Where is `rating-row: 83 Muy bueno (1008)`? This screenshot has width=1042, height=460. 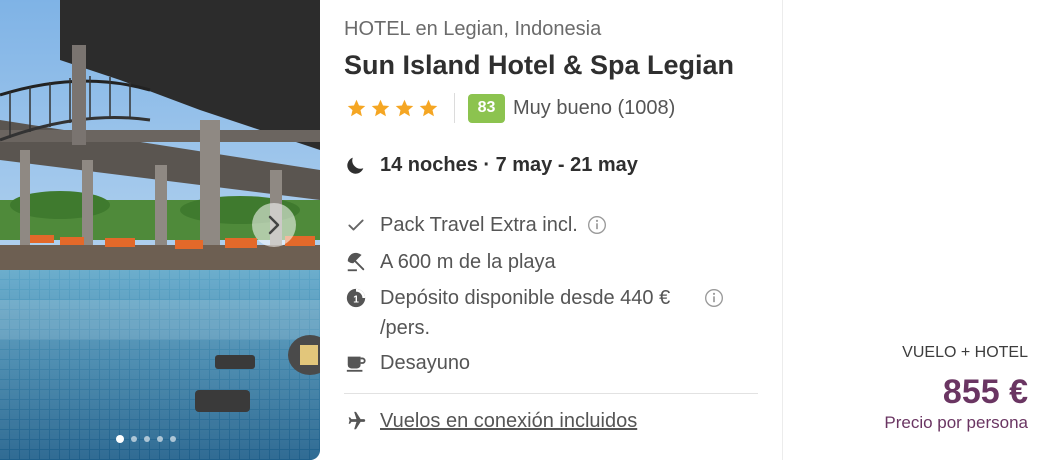 rating-row: 83 Muy bueno (1008) is located at coordinates (510, 108).